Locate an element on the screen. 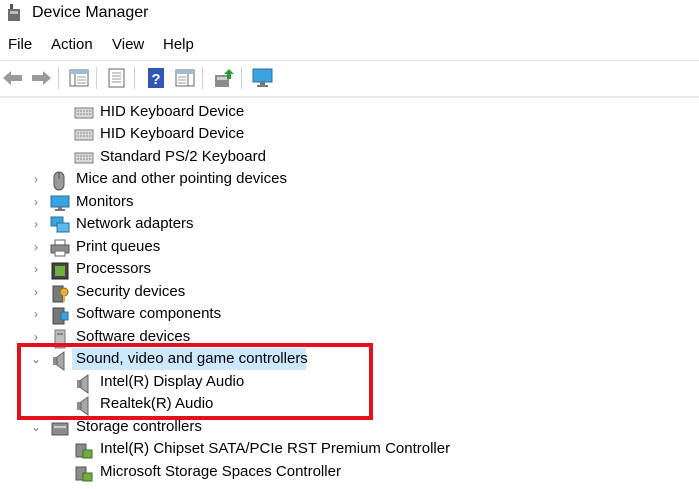  processor-icon is located at coordinates (59, 270).